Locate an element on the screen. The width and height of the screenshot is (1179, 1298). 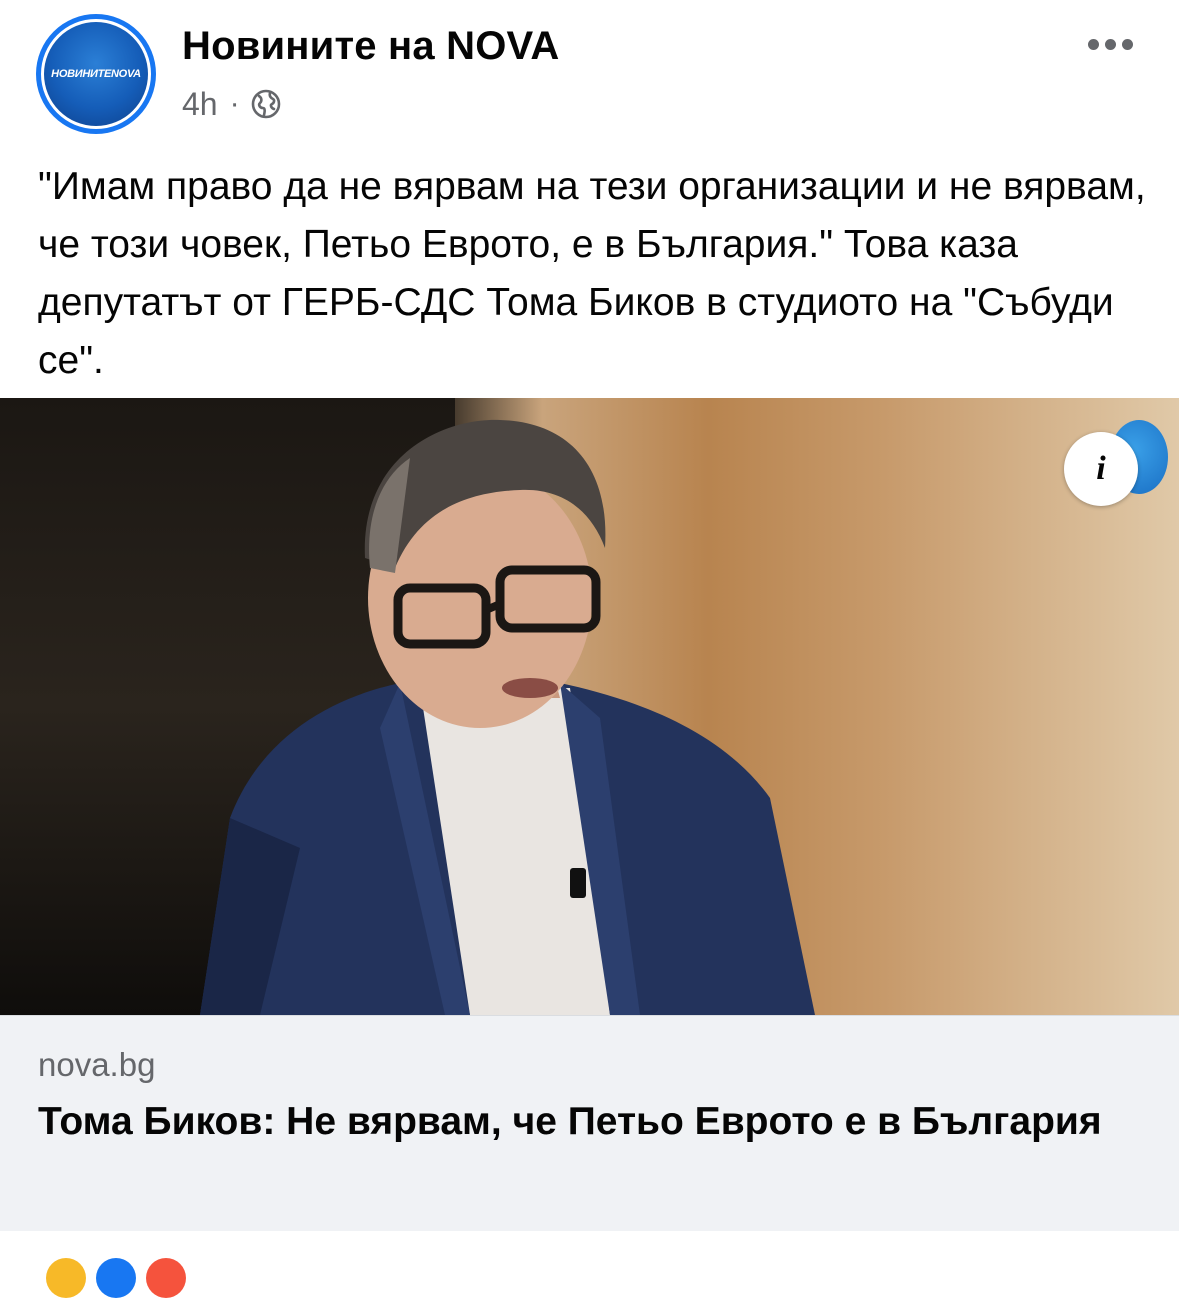
post-timestamp: 4h is located at coordinates (200, 104).